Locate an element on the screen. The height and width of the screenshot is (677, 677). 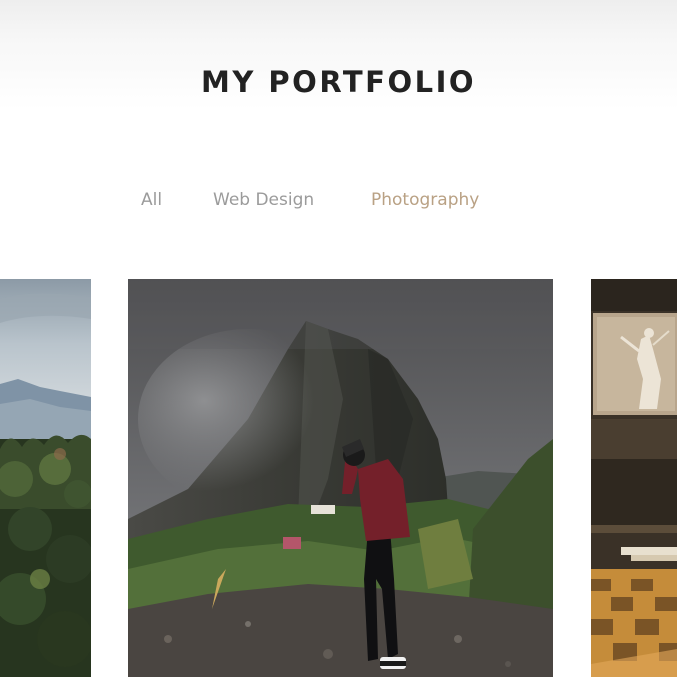
museum-interior-photo is located at coordinates (634, 478).